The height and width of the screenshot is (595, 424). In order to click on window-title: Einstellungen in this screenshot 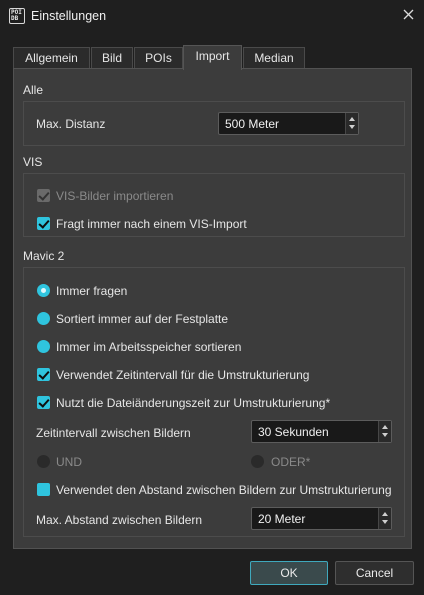, I will do `click(69, 16)`.